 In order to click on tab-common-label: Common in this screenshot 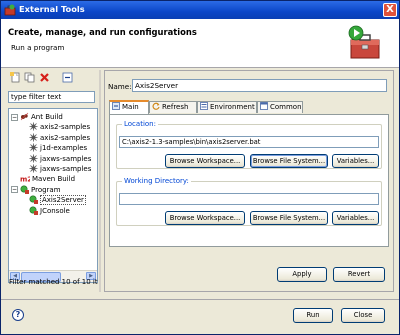, I will do `click(286, 107)`.